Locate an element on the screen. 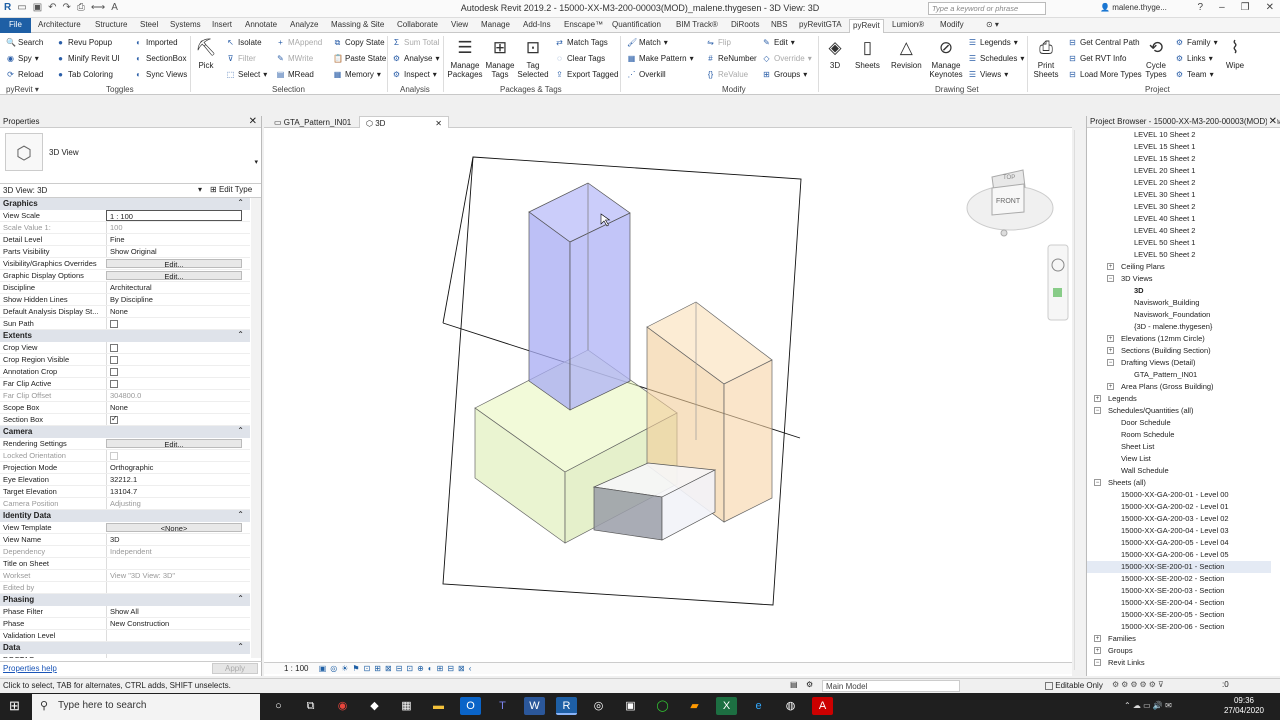 This screenshot has width=1280, height=720. tab-analyze: Analyze is located at coordinates (304, 24).